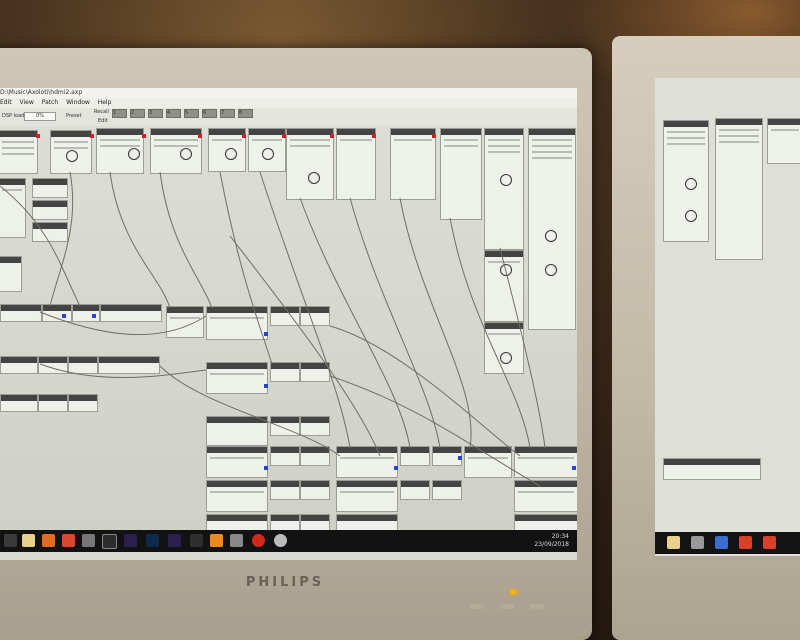 The height and width of the screenshot is (640, 800). I want to click on preset-number: 3, so click(151, 113).